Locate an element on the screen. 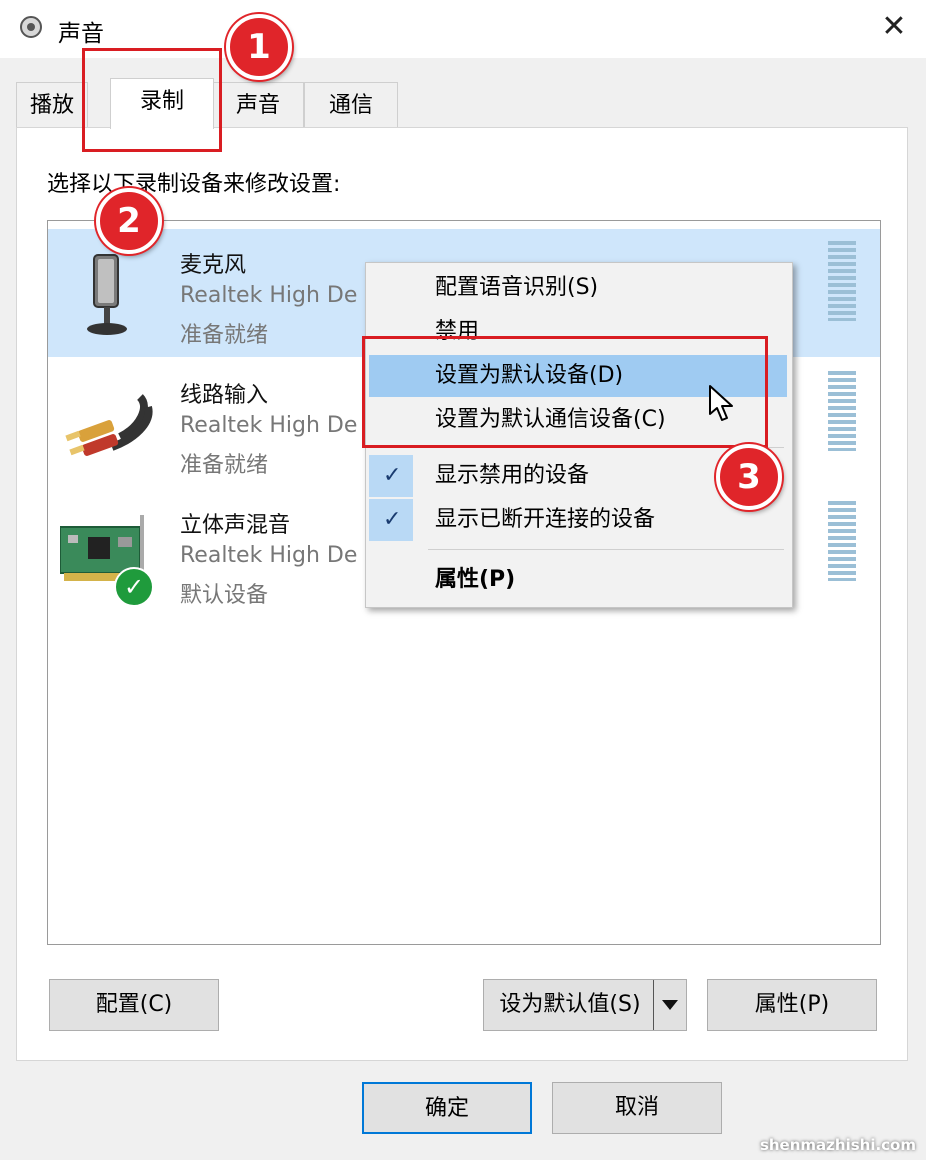 Image resolution: width=926 pixels, height=1160 pixels. microphone-icon is located at coordinates (107, 294).